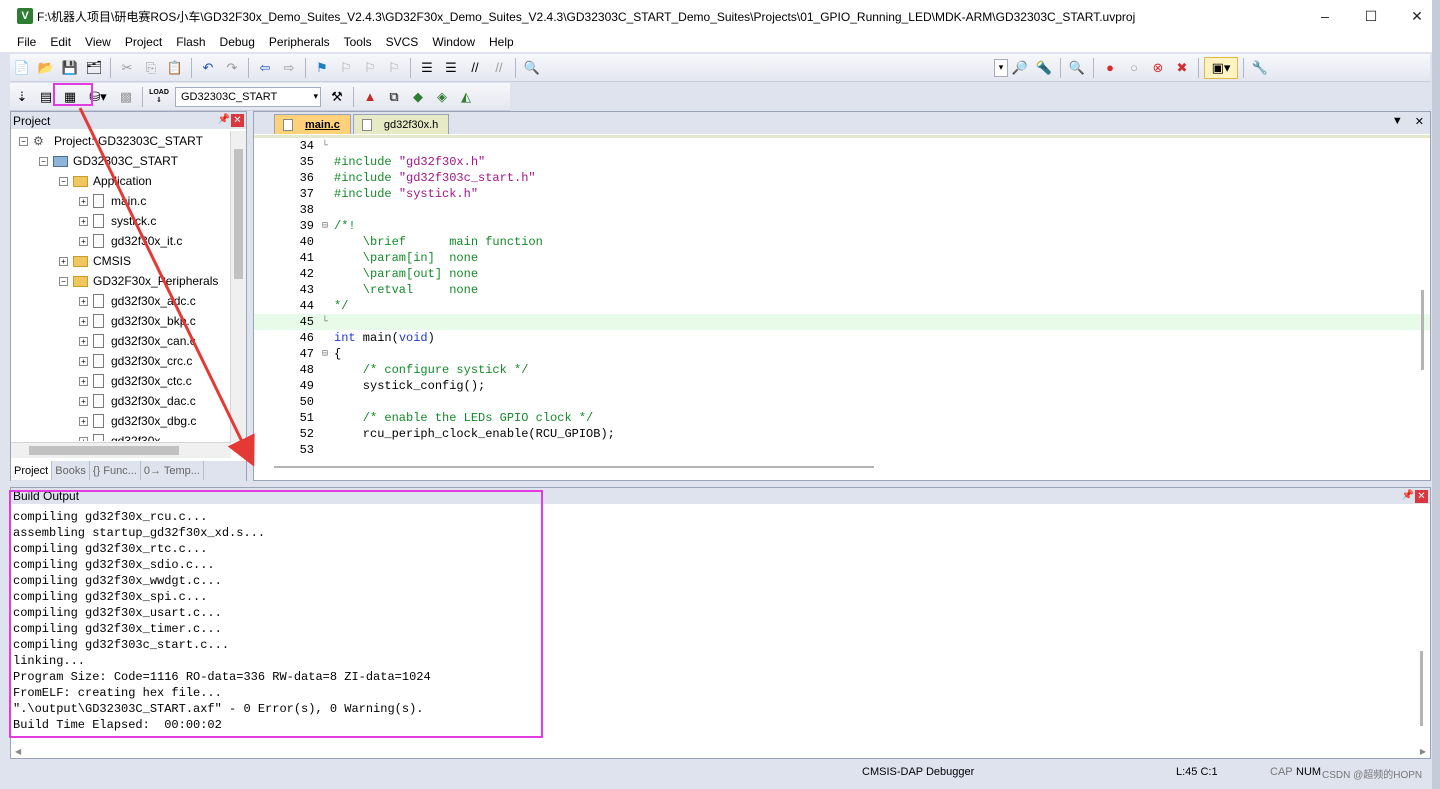 The height and width of the screenshot is (789, 1440). Describe the element at coordinates (121, 301) in the screenshot. I see `tree-item: + gd32f30x_adc.c` at that location.